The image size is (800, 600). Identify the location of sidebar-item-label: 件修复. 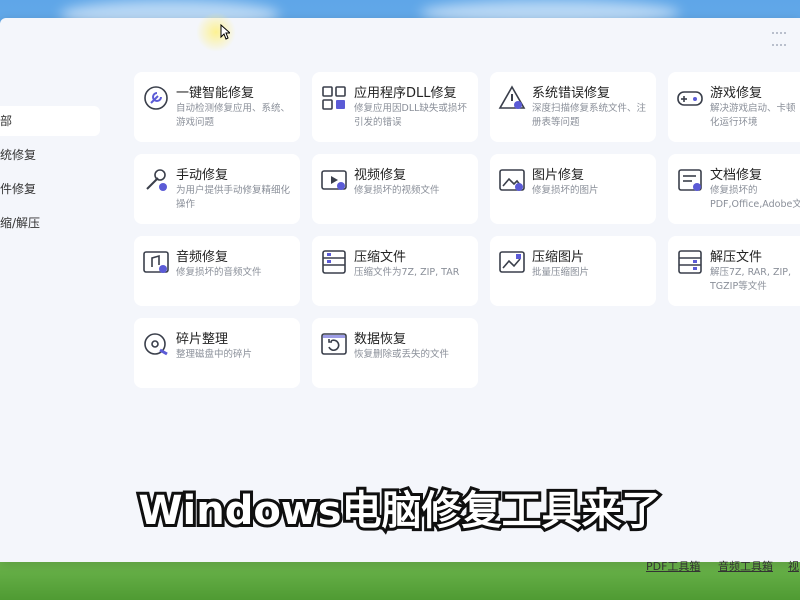
(18, 189).